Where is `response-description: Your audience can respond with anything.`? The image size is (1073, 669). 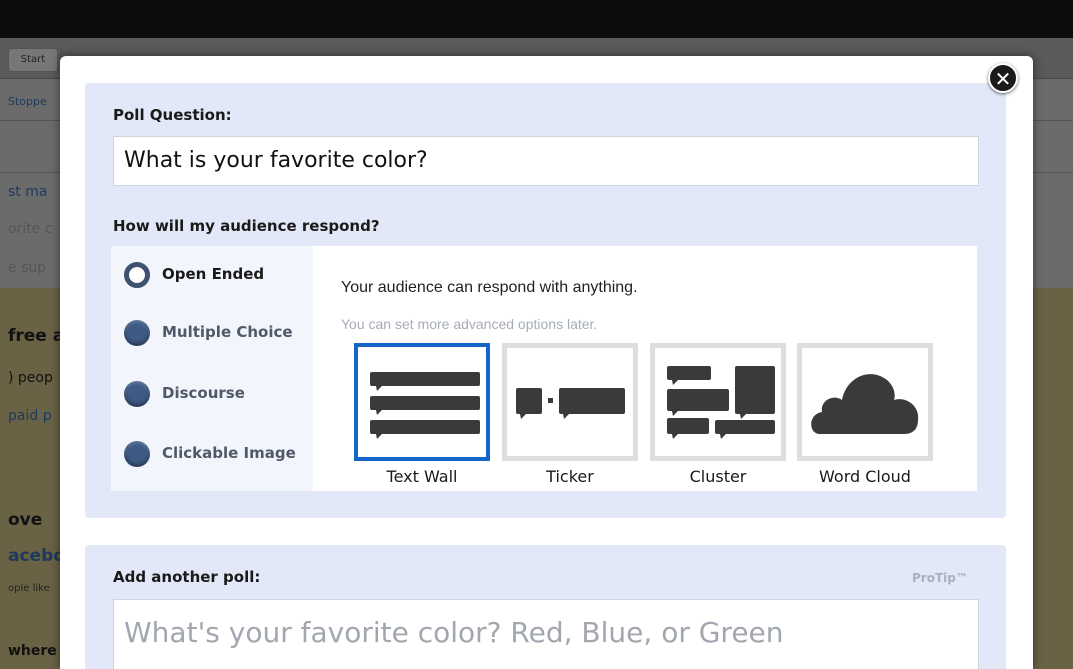
response-description: Your audience can respond with anything. is located at coordinates (489, 287).